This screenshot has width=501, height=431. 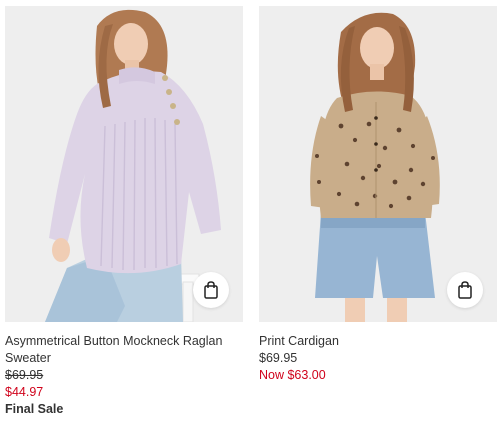 I want to click on sale-price: Now $63.00, so click(x=292, y=375).